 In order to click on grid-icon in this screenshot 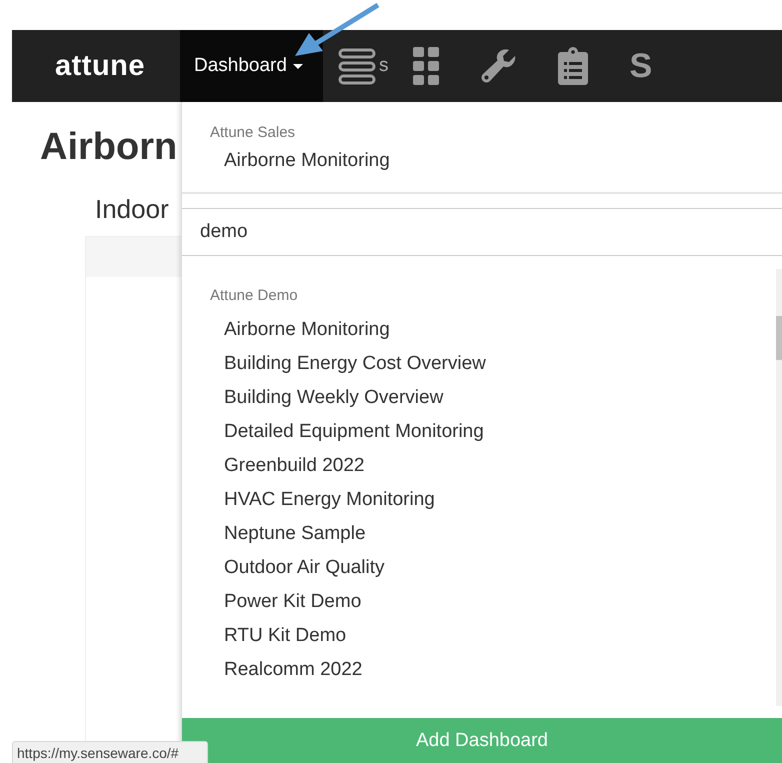, I will do `click(426, 66)`.